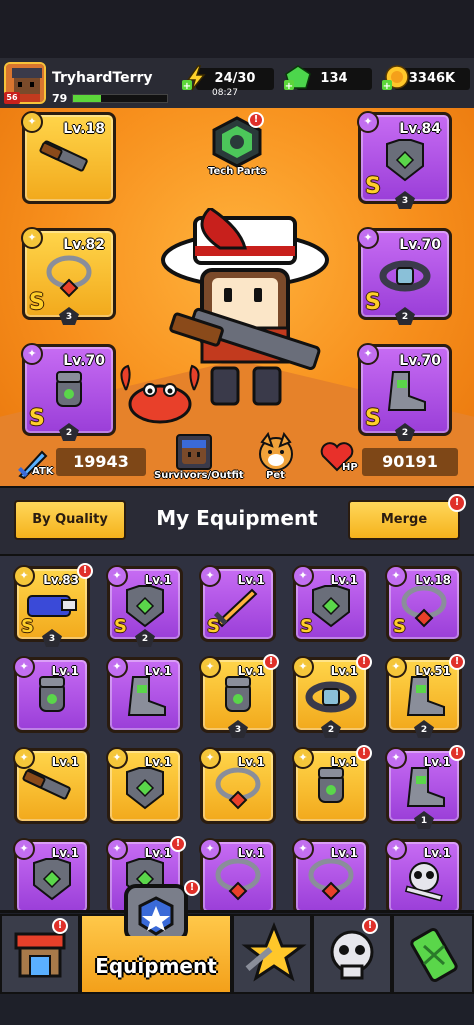 The image size is (474, 1025). I want to click on nav-tab-tech, so click(433, 954).